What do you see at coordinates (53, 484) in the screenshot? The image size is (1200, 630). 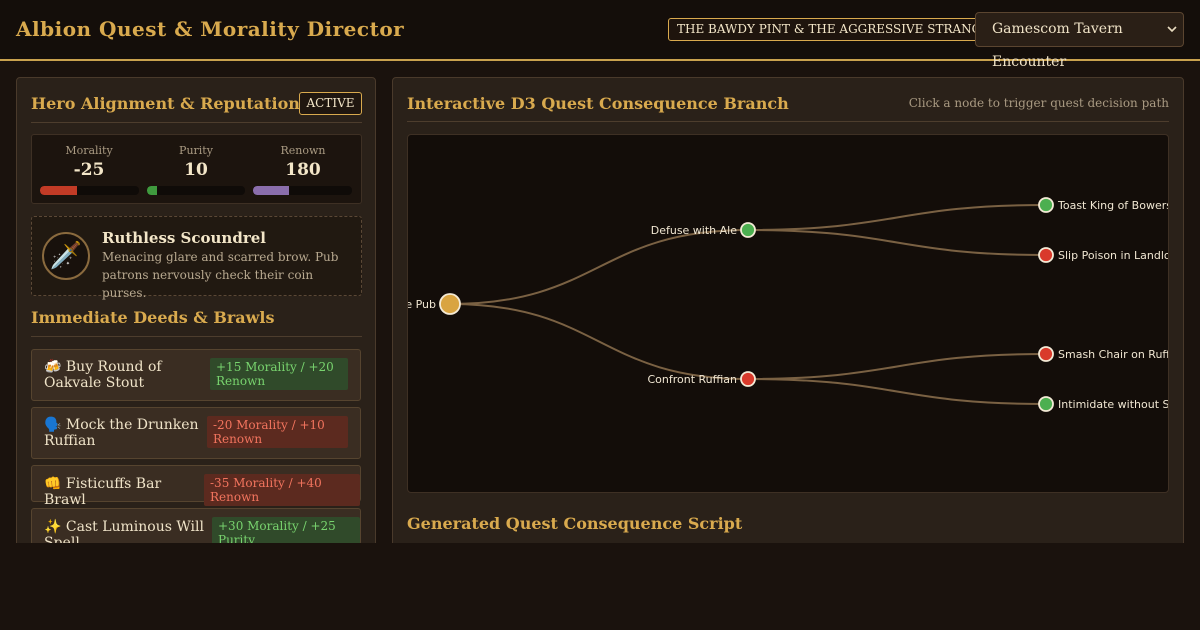 I see `fist-icon: 👊` at bounding box center [53, 484].